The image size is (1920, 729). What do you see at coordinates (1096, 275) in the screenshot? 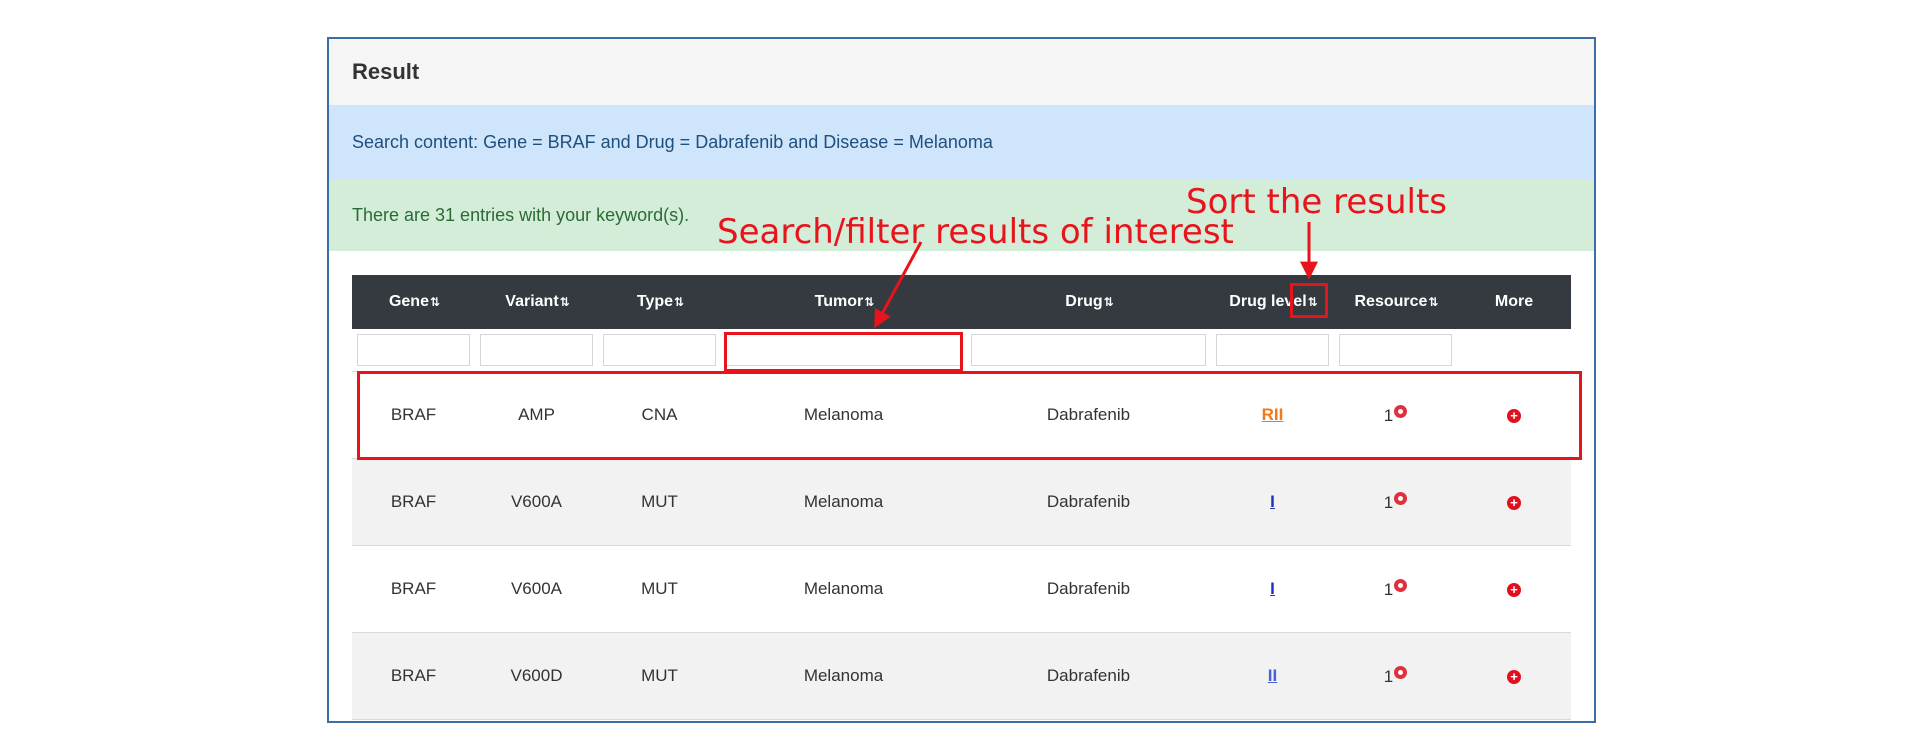
I see `annotation-arrows` at bounding box center [1096, 275].